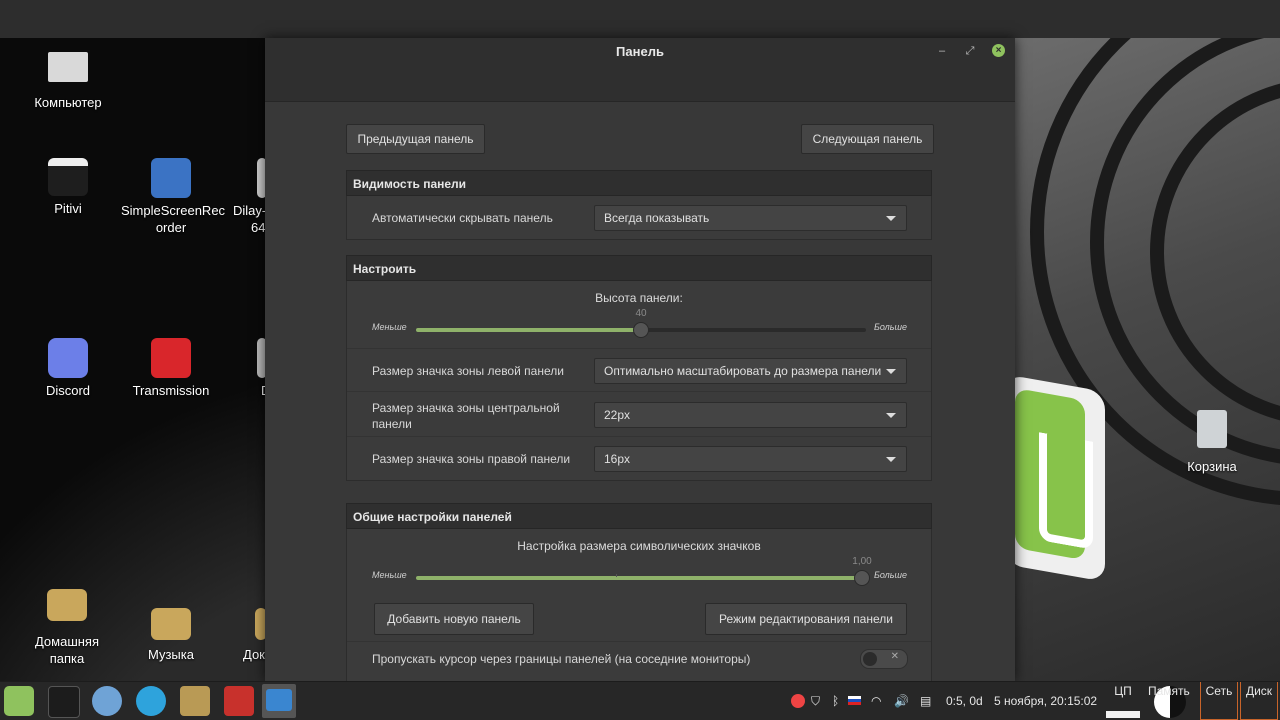 The image size is (1280, 720). I want to click on desktop-icon-label: SimpleScreenRec, so click(173, 210).